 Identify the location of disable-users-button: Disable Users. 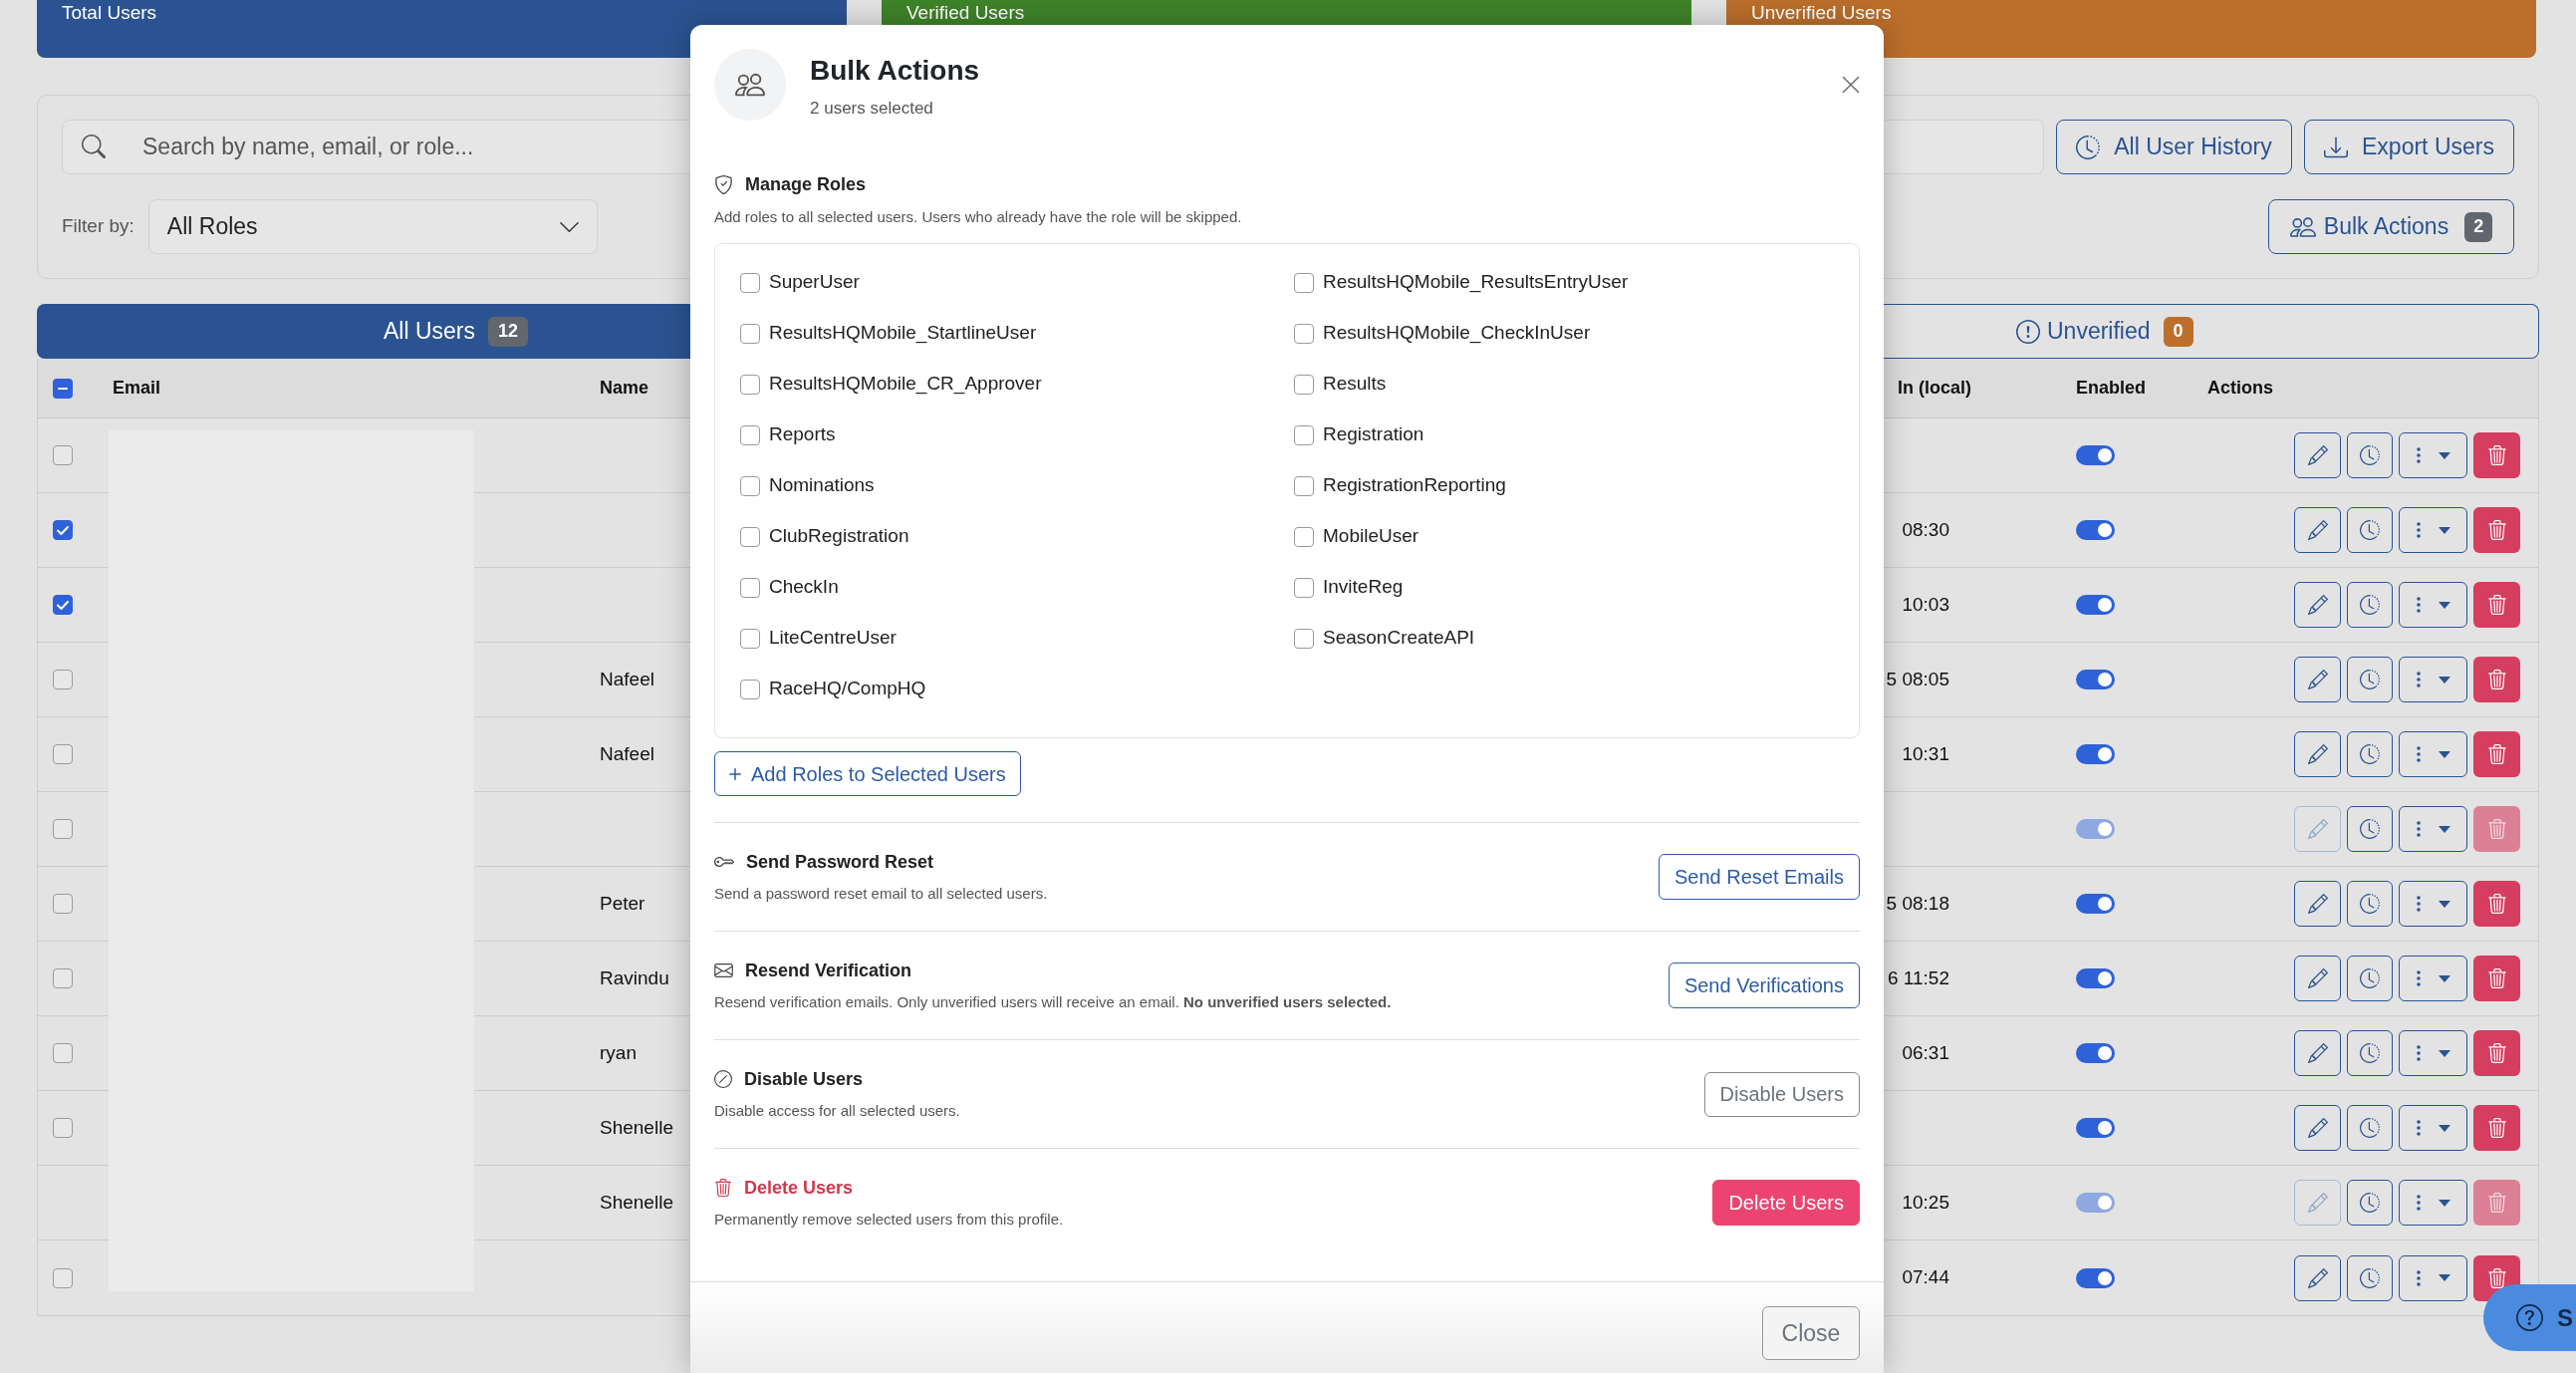
(1781, 1094).